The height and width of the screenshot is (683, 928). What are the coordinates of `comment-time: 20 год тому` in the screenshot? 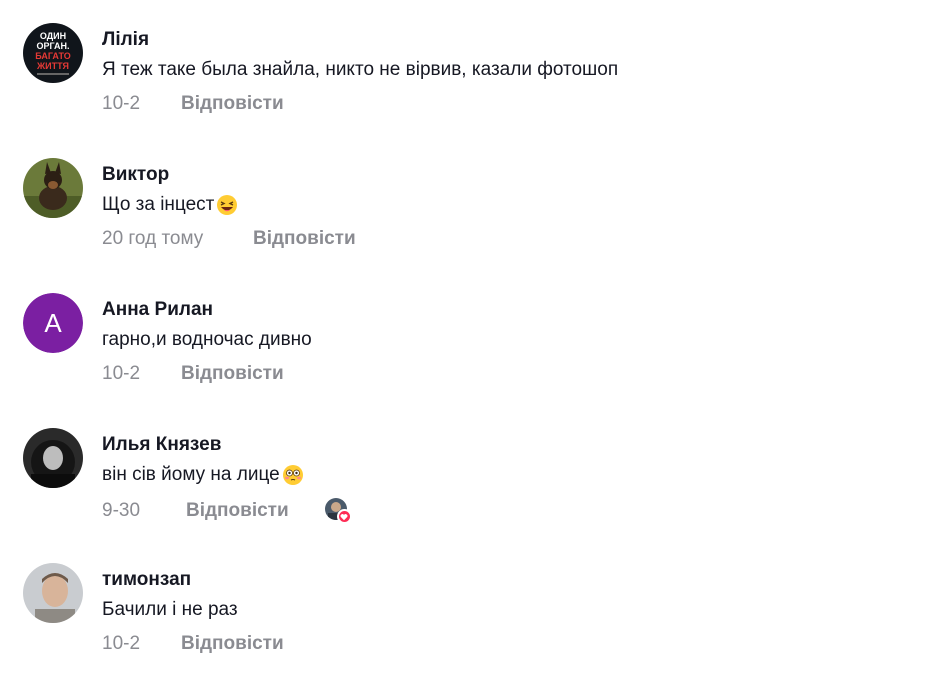 It's located at (153, 238).